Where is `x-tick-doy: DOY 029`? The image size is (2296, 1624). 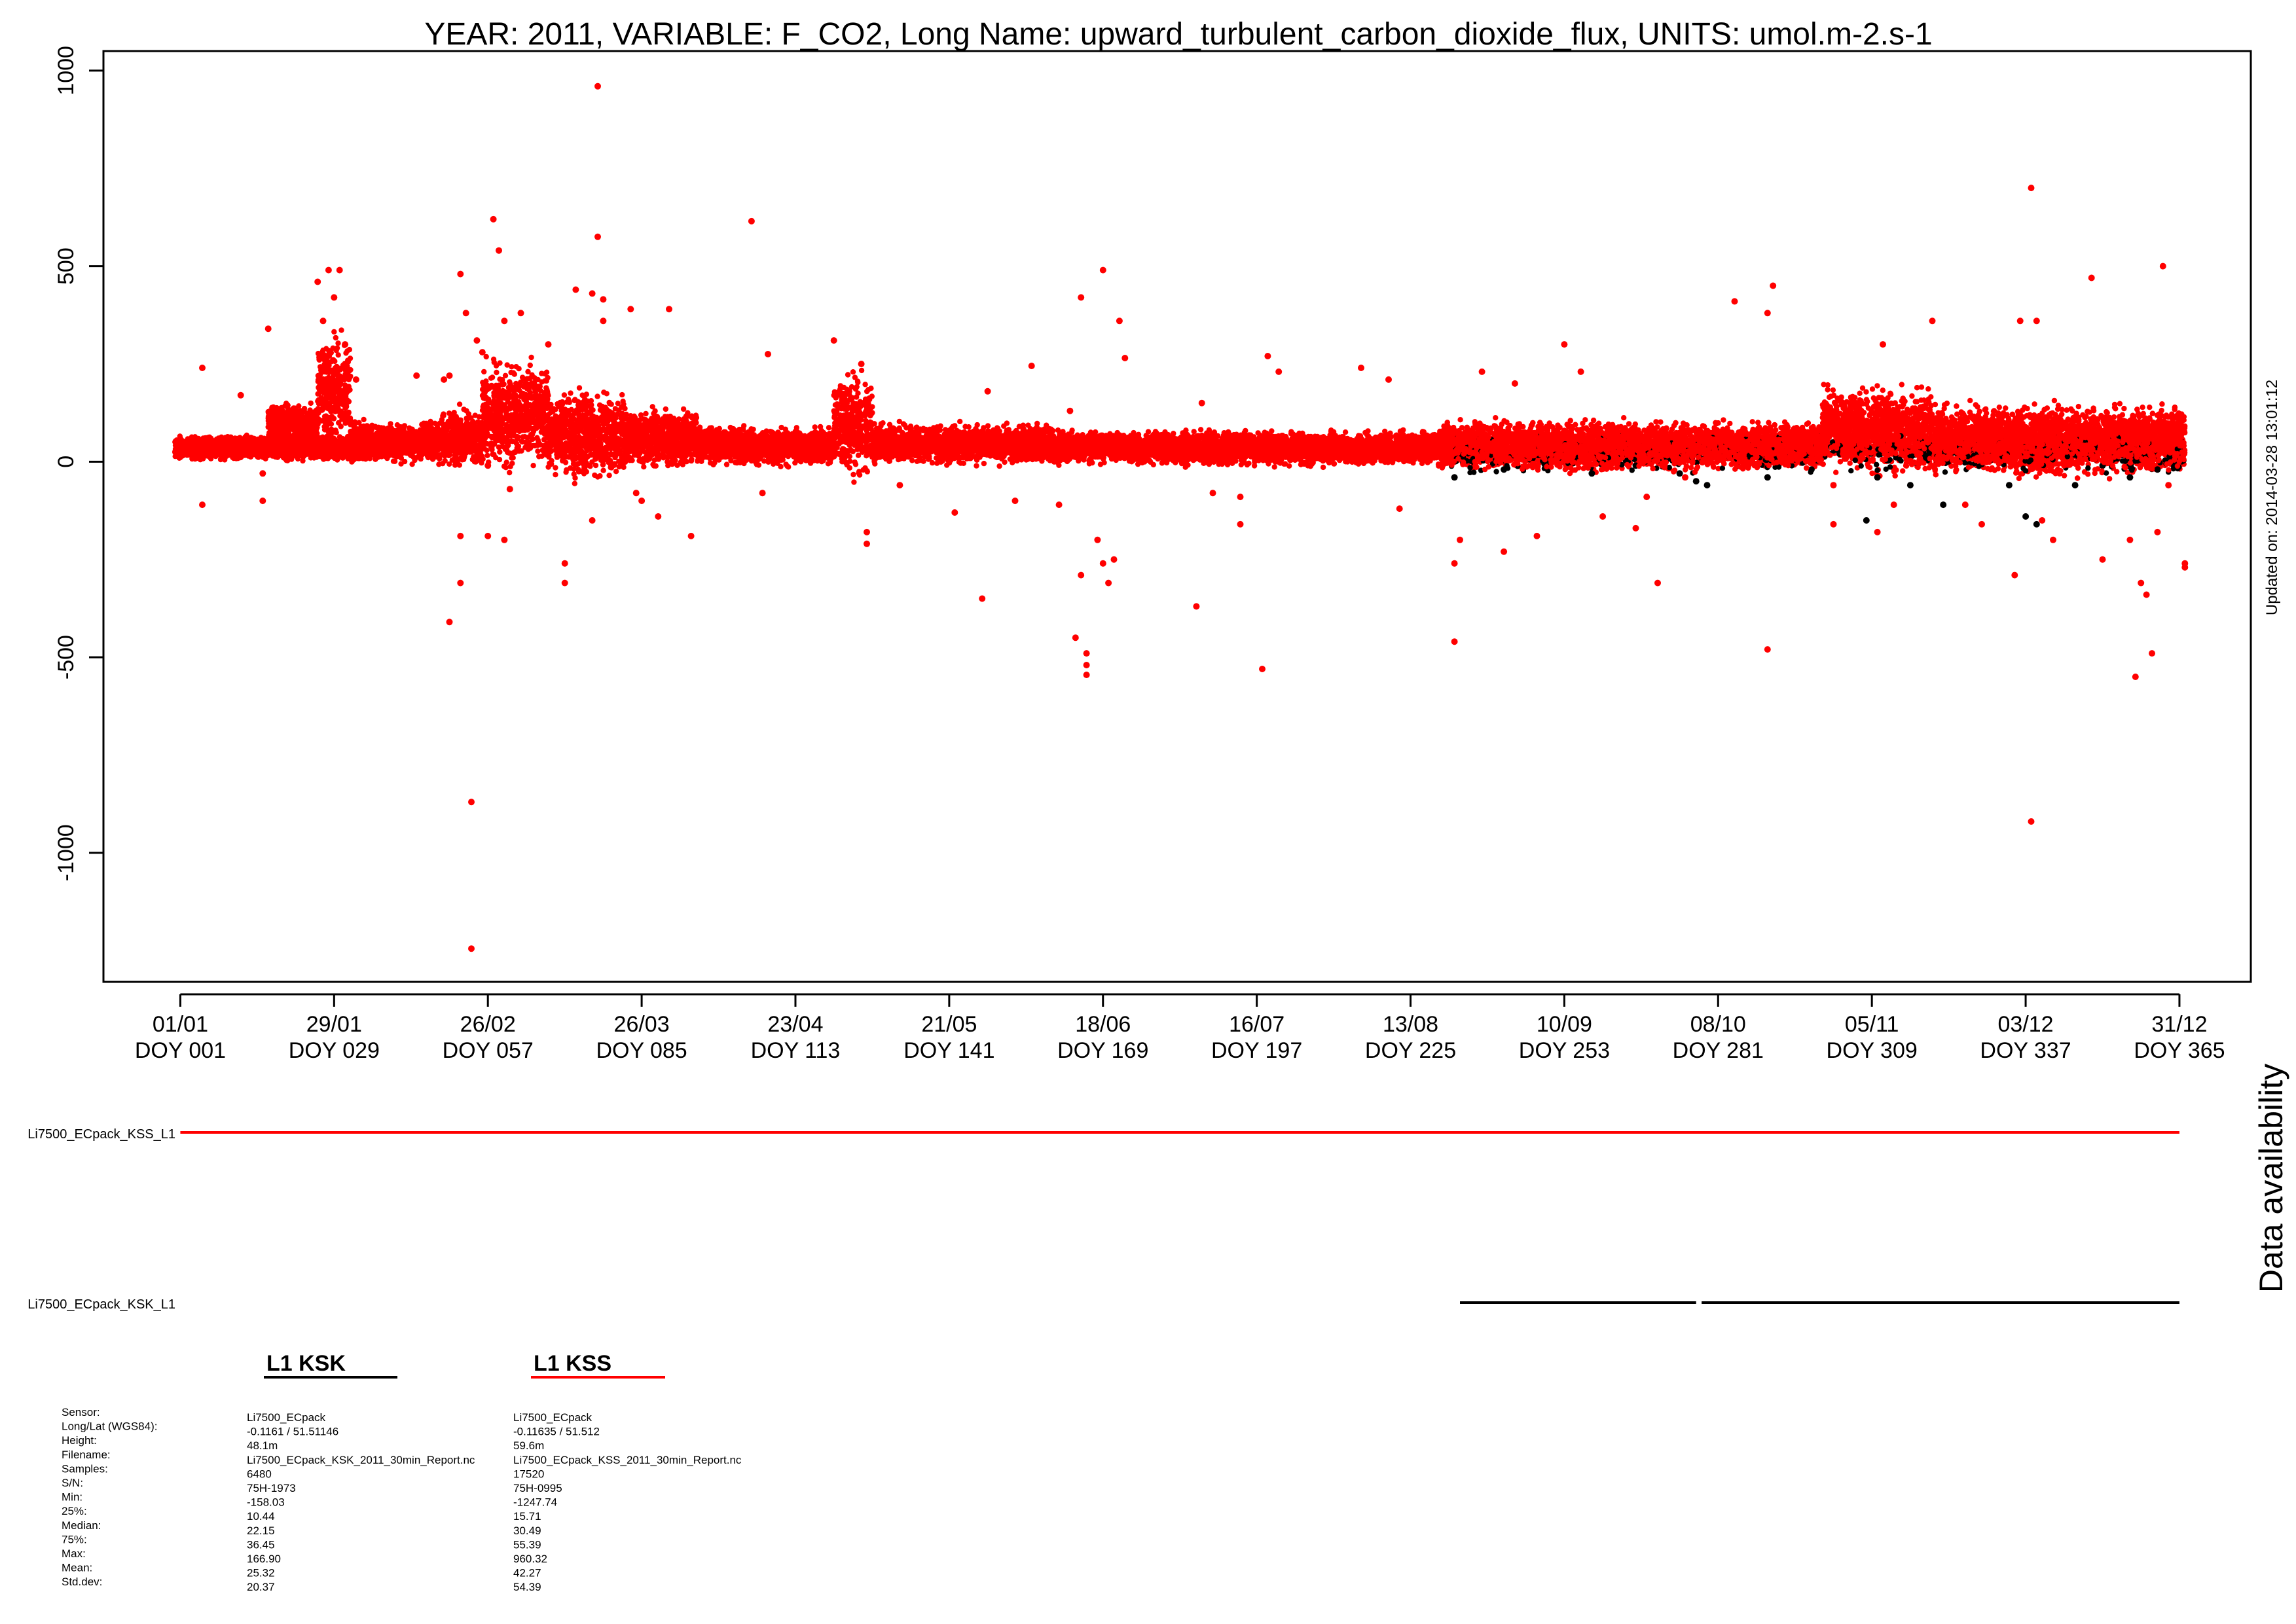
x-tick-doy: DOY 029 is located at coordinates (334, 1050).